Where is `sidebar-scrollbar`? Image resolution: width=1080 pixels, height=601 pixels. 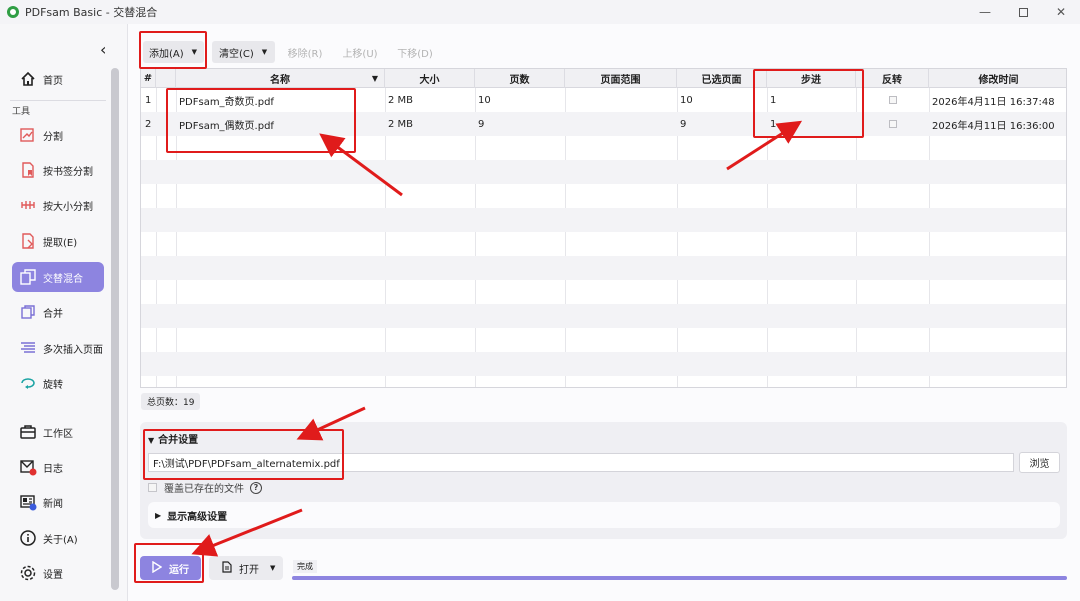 sidebar-scrollbar is located at coordinates (115, 329).